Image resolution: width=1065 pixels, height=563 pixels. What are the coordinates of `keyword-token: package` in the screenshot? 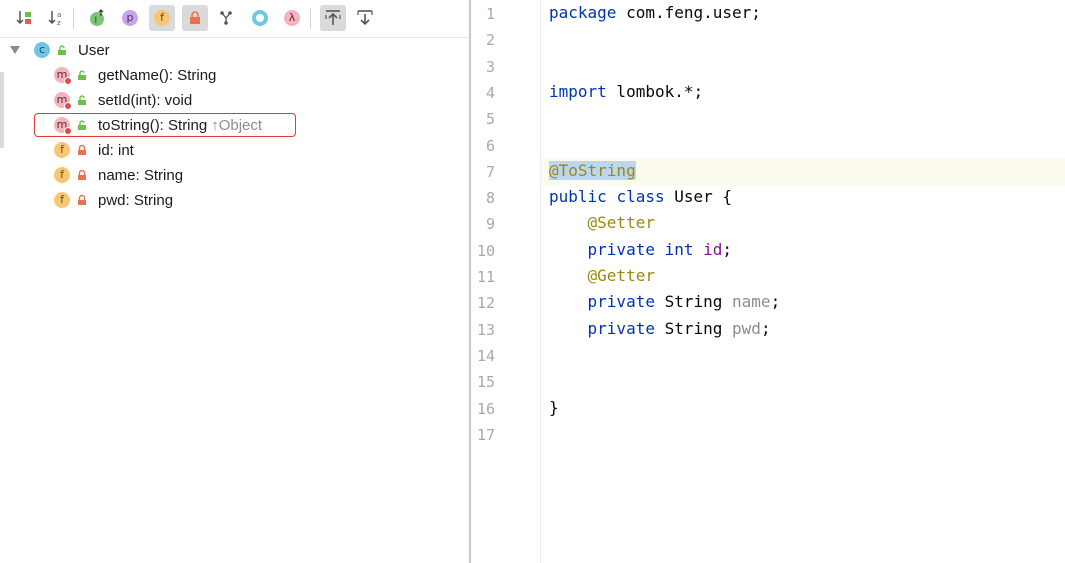 It's located at (583, 12).